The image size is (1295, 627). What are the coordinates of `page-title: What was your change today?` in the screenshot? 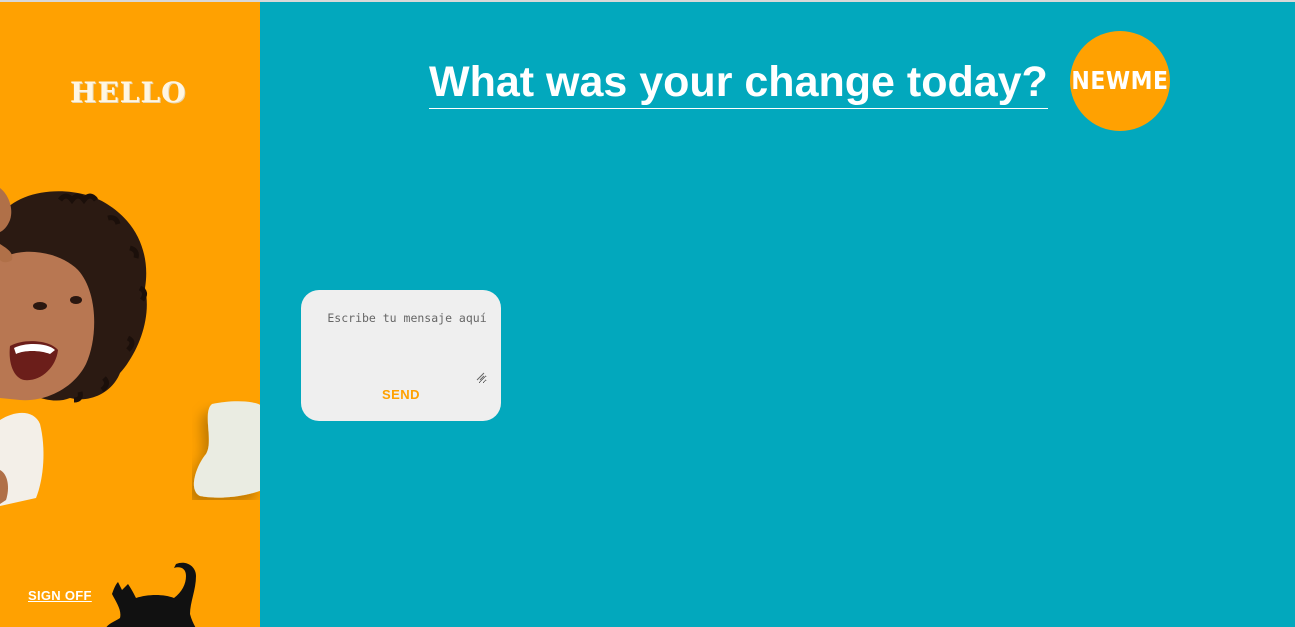 It's located at (738, 83).